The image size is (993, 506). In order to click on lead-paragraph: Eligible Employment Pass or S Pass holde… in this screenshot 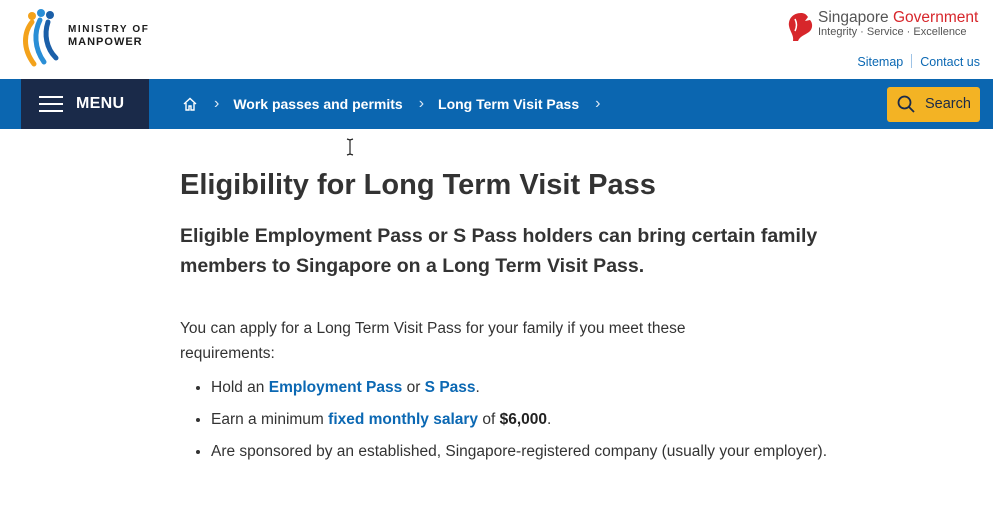, I will do `click(499, 251)`.